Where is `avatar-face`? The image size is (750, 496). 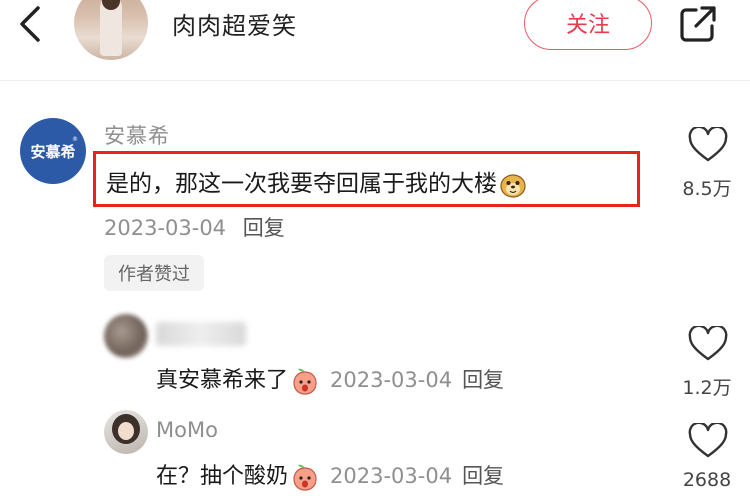 avatar-face is located at coordinates (126, 431).